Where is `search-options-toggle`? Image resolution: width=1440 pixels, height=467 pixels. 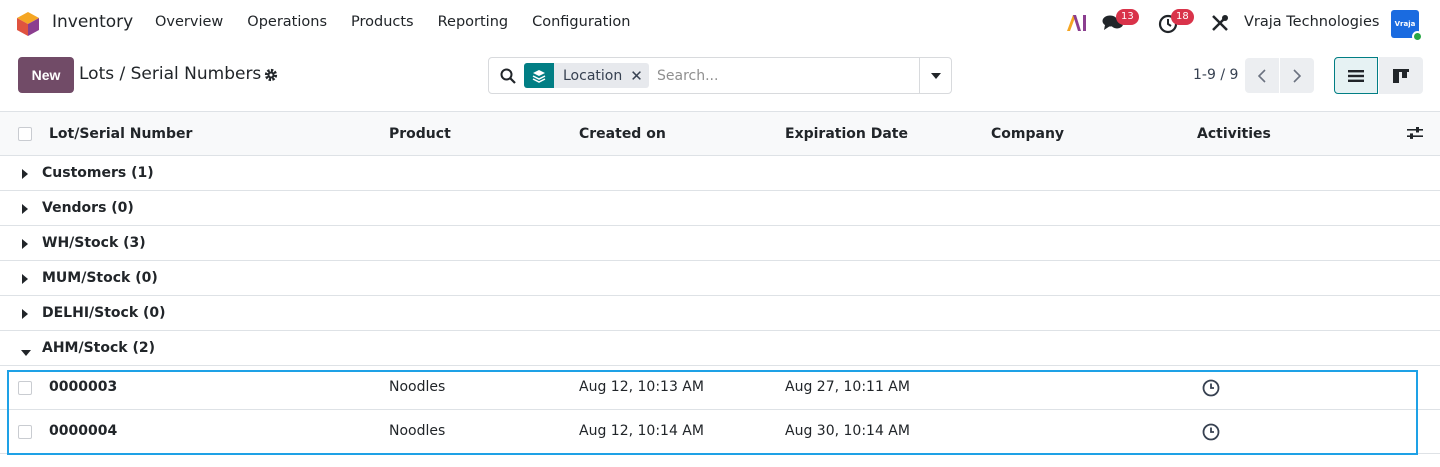 search-options-toggle is located at coordinates (935, 75).